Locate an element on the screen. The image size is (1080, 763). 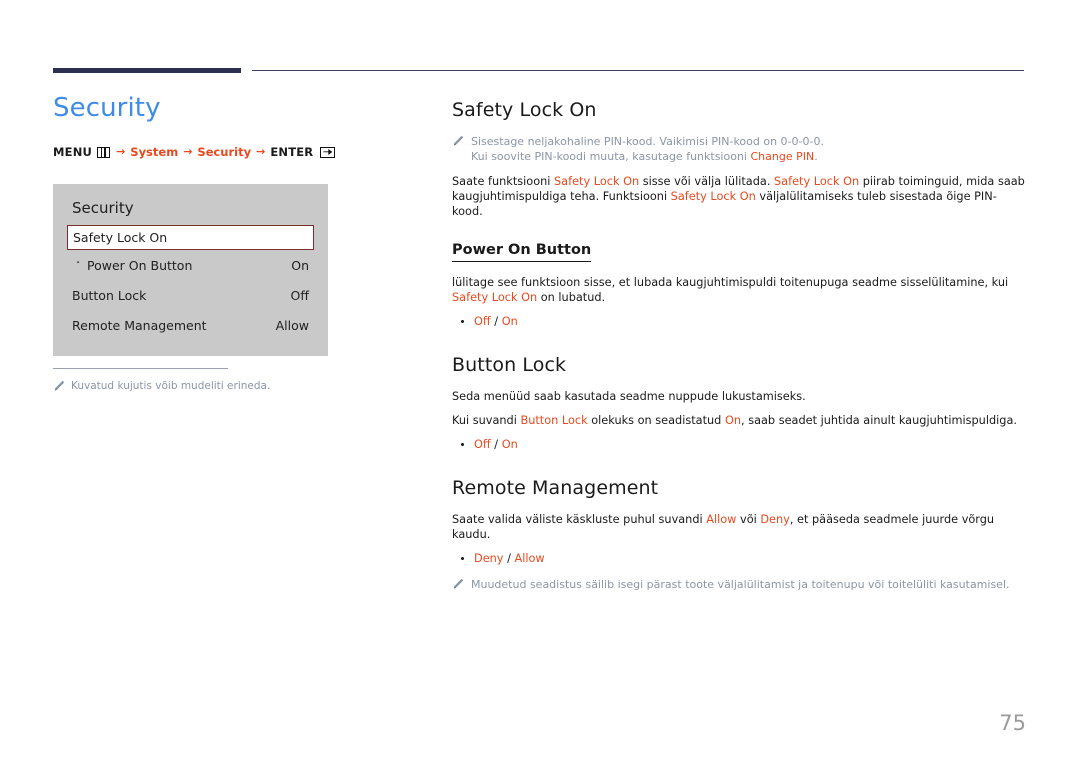
enter-key-icon is located at coordinates (328, 152).